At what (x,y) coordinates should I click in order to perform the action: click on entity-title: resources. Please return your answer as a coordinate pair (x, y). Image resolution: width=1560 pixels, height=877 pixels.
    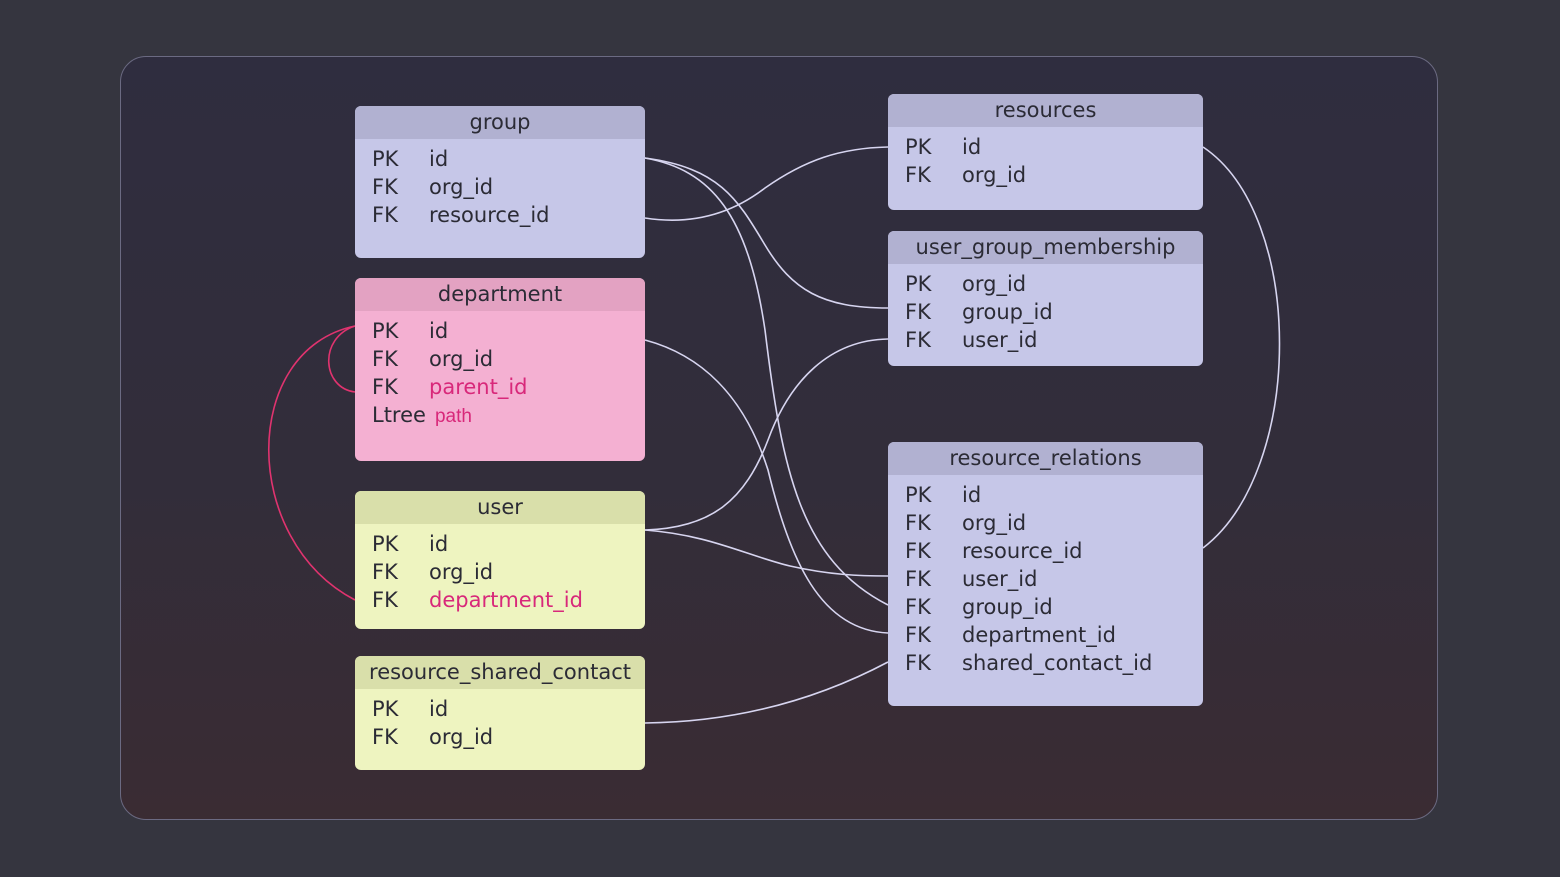
    Looking at the image, I should click on (1045, 110).